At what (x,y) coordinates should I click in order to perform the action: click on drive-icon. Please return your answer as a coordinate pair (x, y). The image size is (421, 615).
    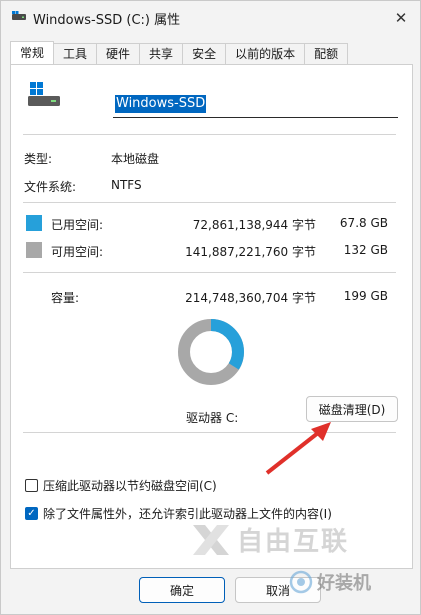
    Looking at the image, I should click on (19, 15).